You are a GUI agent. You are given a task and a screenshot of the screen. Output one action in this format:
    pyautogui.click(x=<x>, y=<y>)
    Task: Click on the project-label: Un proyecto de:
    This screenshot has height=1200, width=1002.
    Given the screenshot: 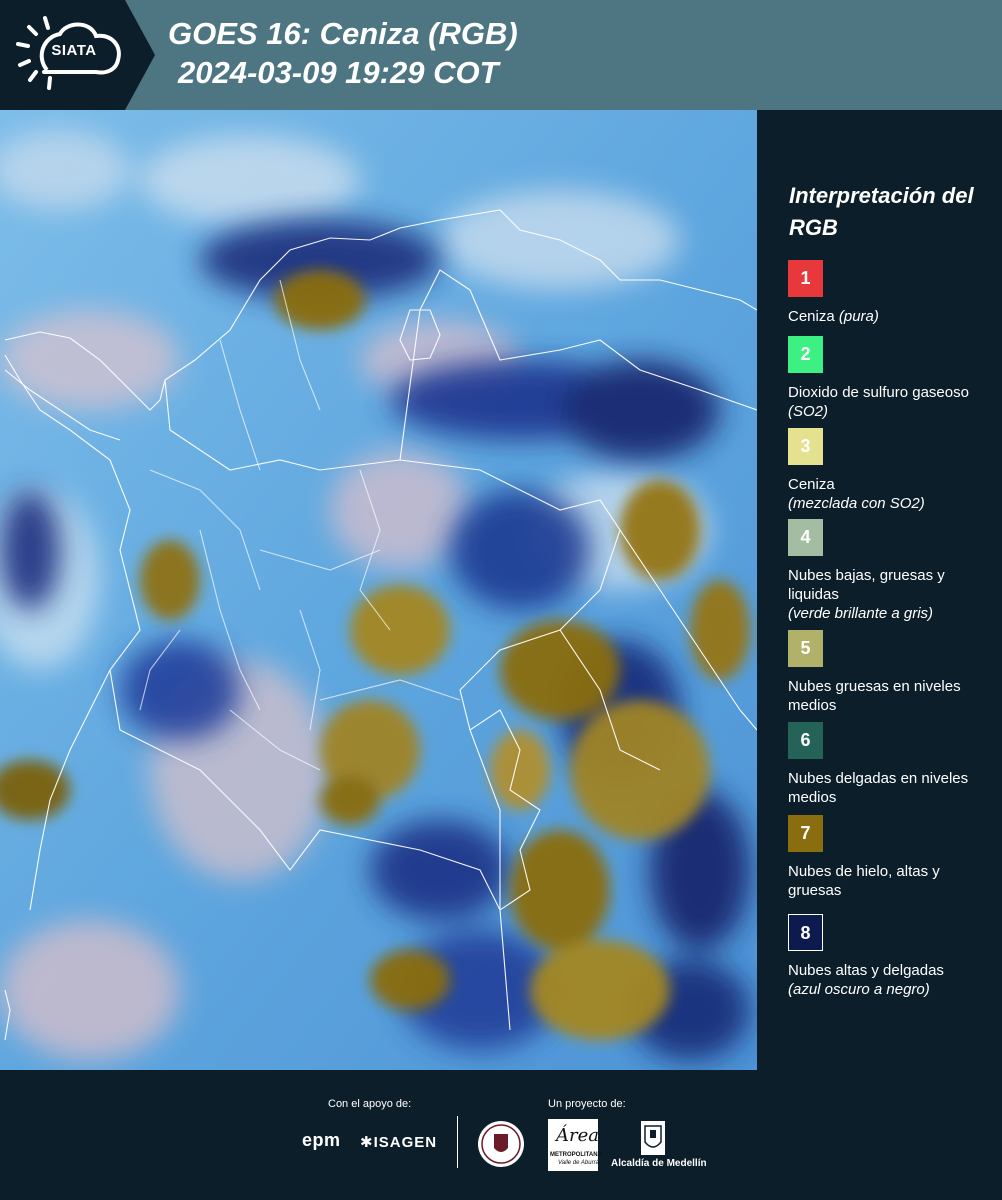 What is the action you would take?
    pyautogui.click(x=587, y=1104)
    